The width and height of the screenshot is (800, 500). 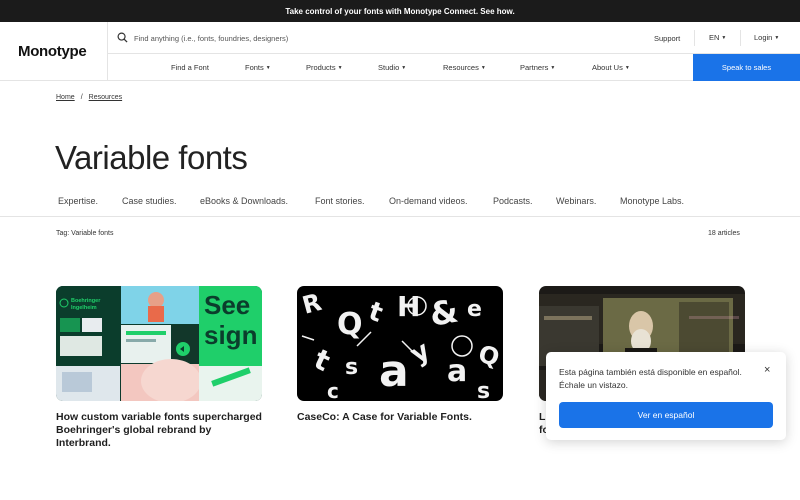 I want to click on category-case-studies: Case studies., so click(x=149, y=201).